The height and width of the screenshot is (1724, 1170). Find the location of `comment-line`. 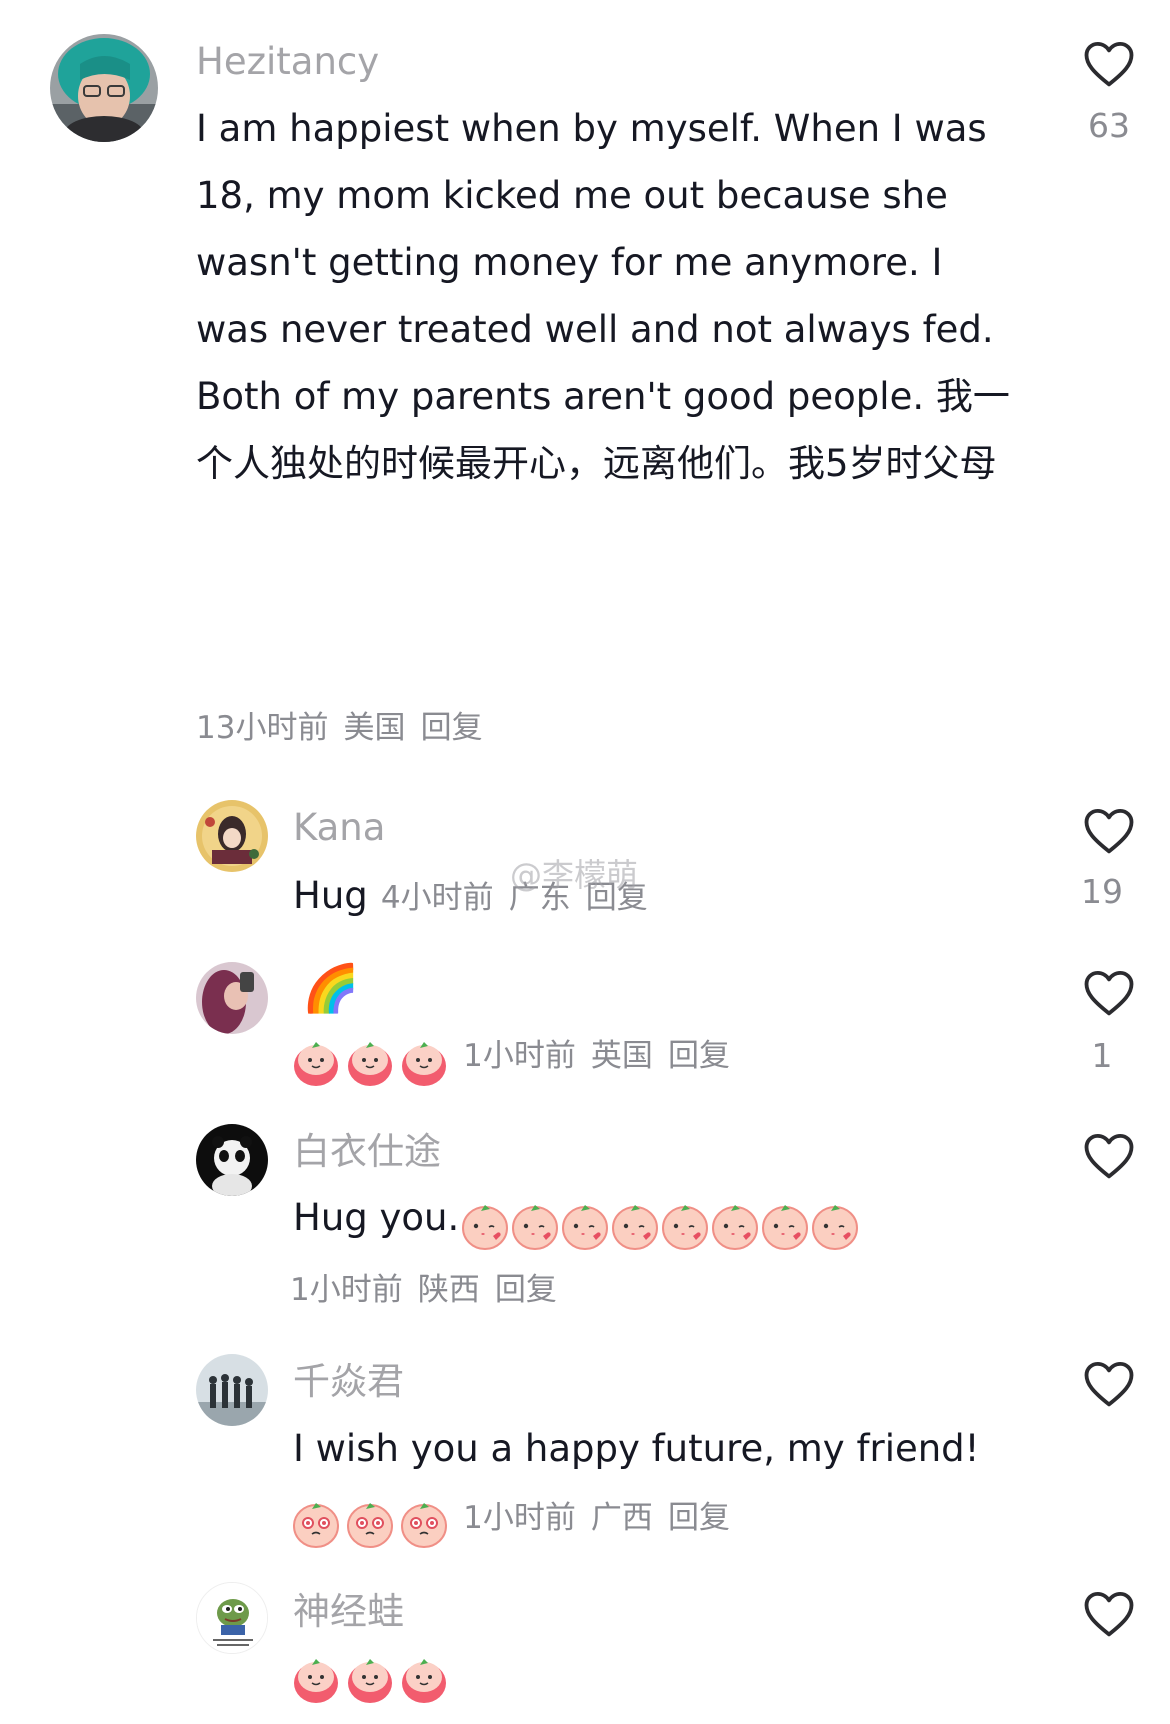

comment-line is located at coordinates (370, 1678).